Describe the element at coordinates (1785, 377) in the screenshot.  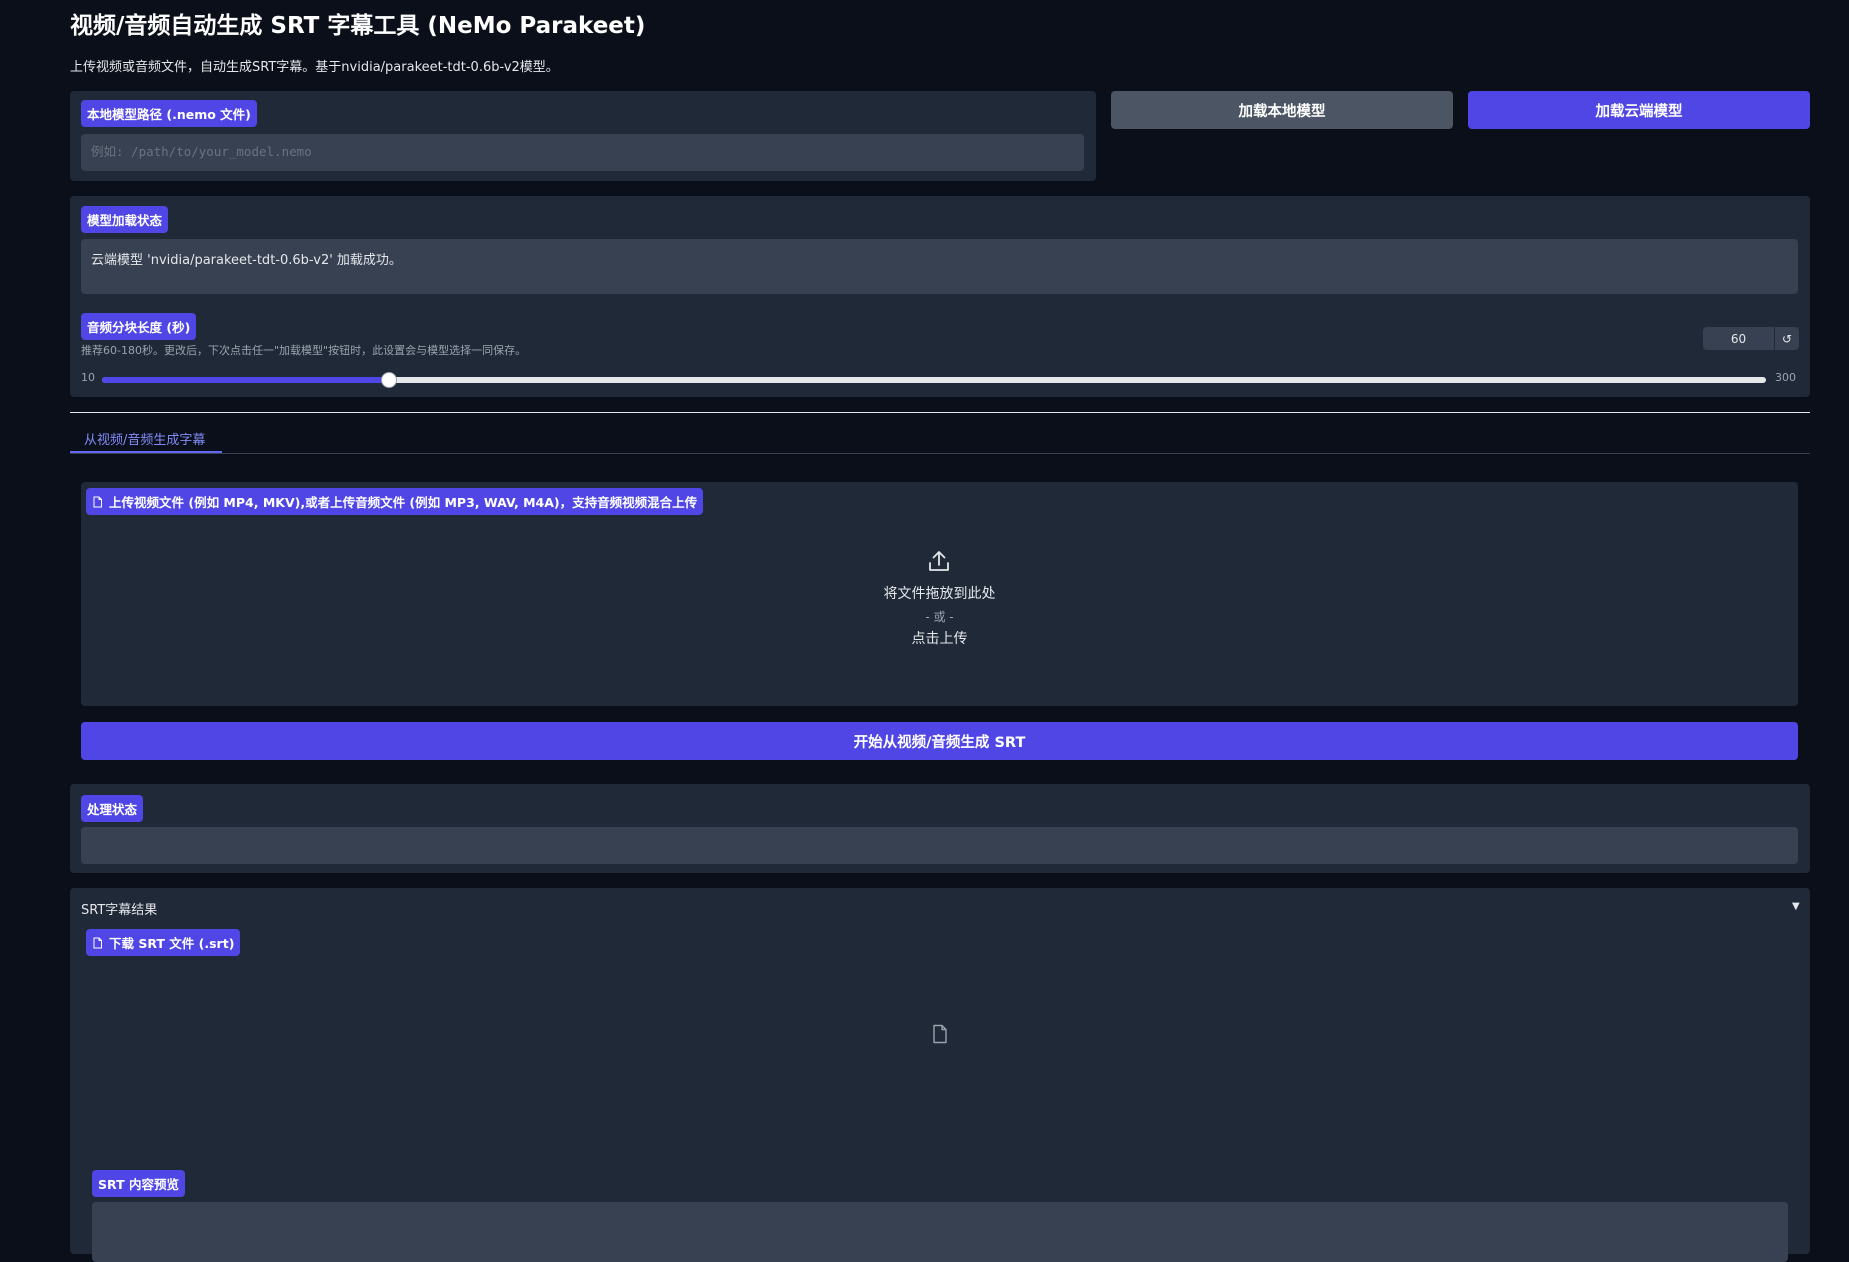
I see `slider-max-label: 300` at that location.